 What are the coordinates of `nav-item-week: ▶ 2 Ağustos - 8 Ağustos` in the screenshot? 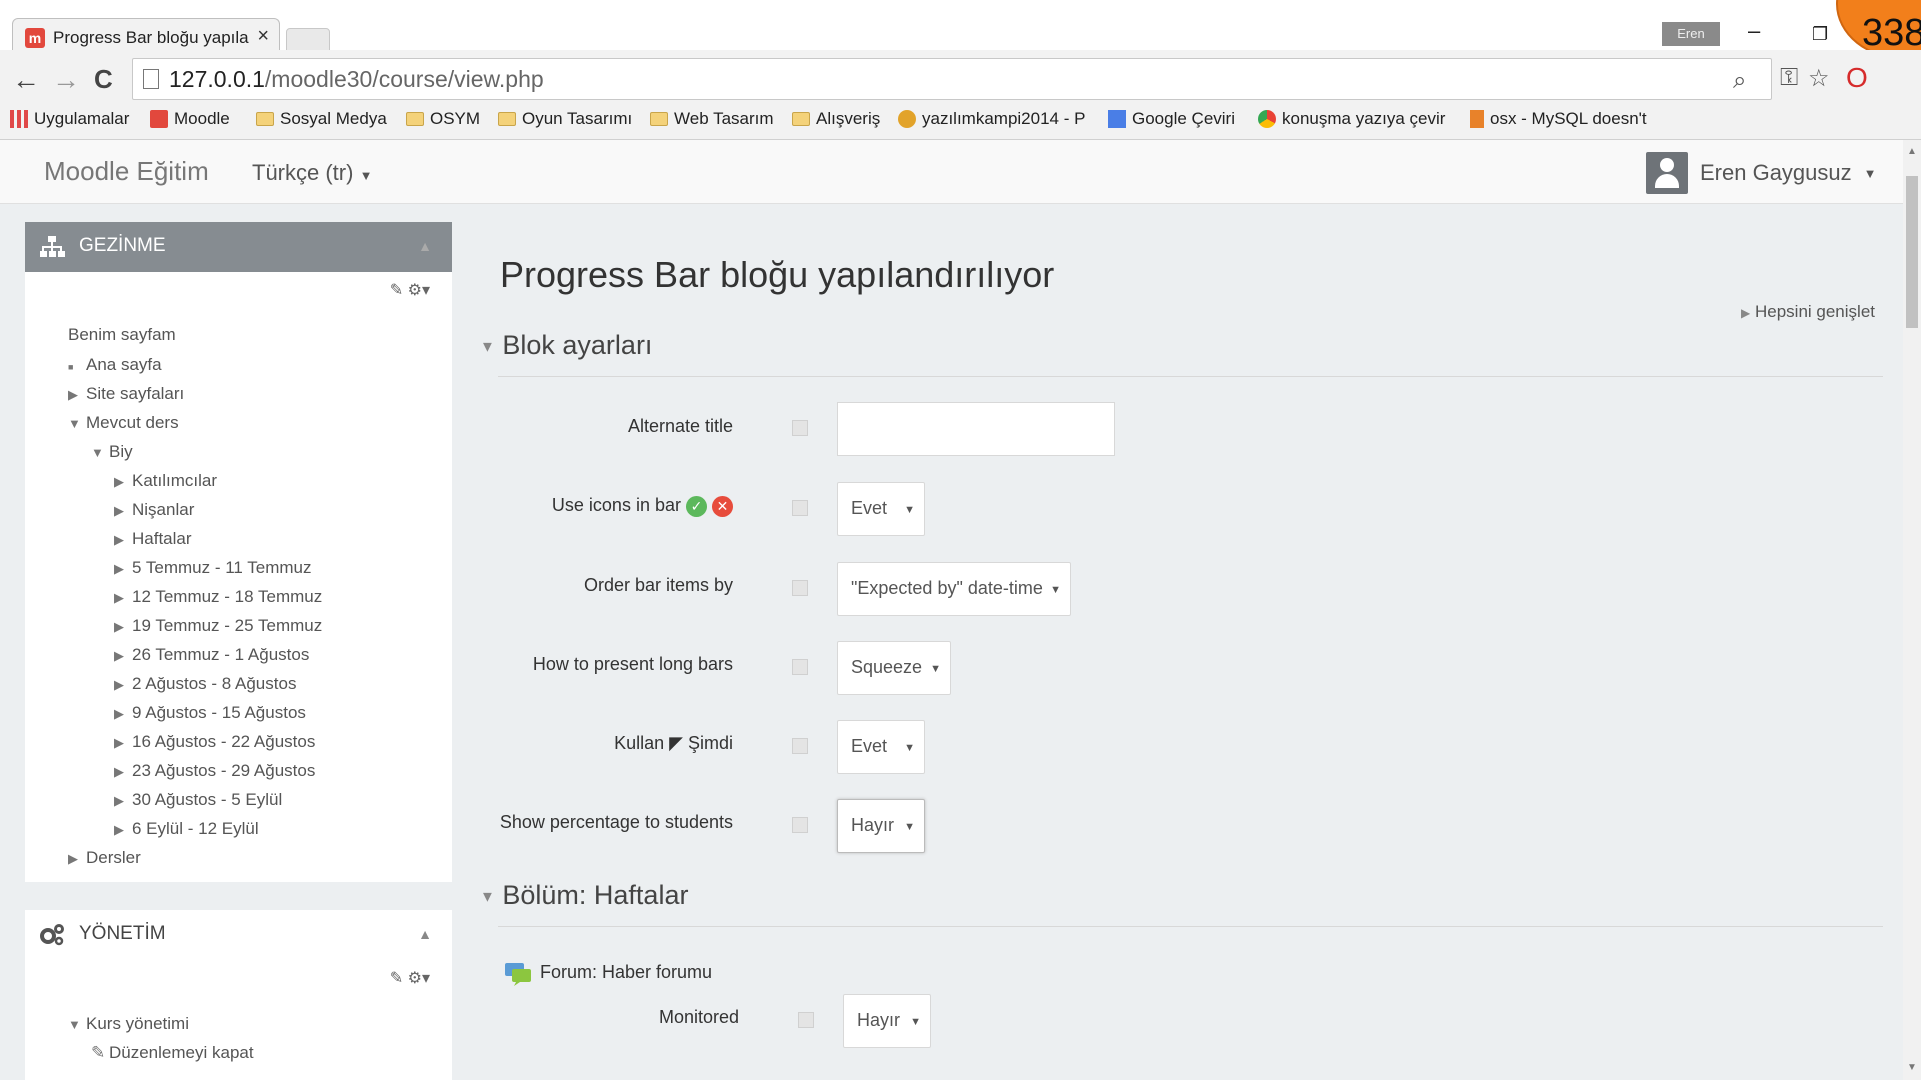 It's located at (205, 684).